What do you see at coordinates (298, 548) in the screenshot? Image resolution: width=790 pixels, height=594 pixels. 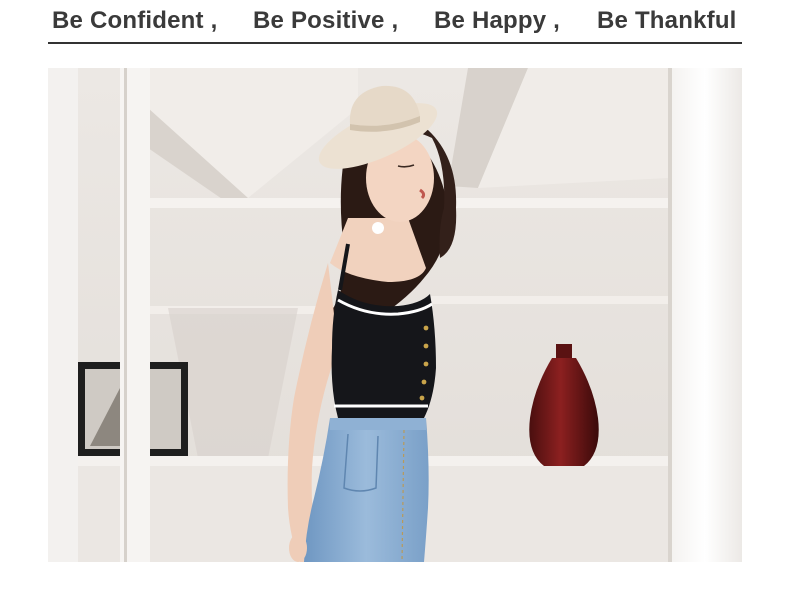 I see `hand` at bounding box center [298, 548].